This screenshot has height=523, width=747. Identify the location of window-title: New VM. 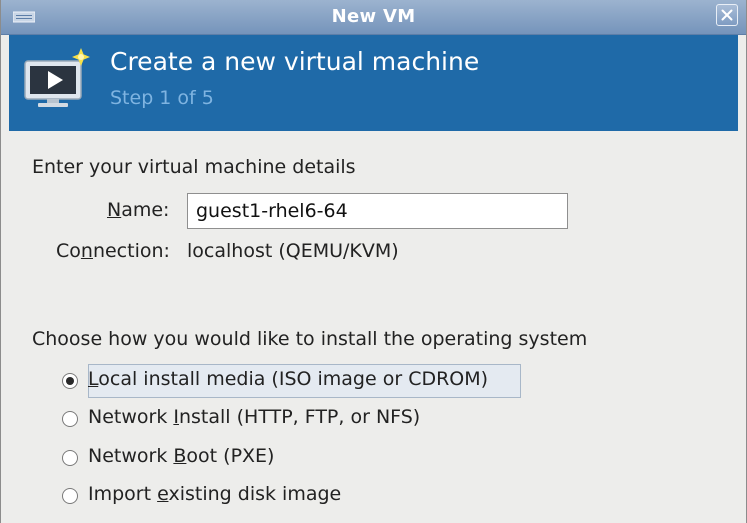
(373, 16).